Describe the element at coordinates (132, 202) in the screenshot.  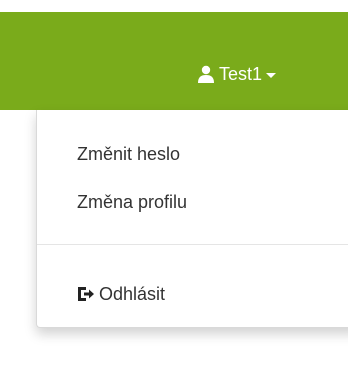
I see `menu-item-change-profile: Změna profilu` at that location.